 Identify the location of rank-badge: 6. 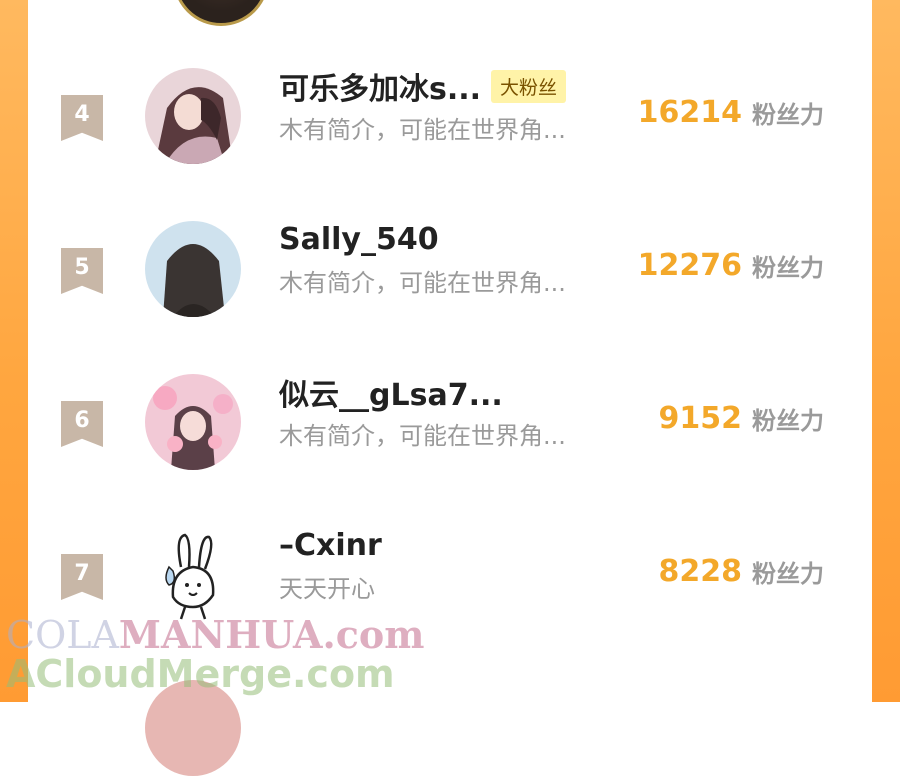
(82, 424).